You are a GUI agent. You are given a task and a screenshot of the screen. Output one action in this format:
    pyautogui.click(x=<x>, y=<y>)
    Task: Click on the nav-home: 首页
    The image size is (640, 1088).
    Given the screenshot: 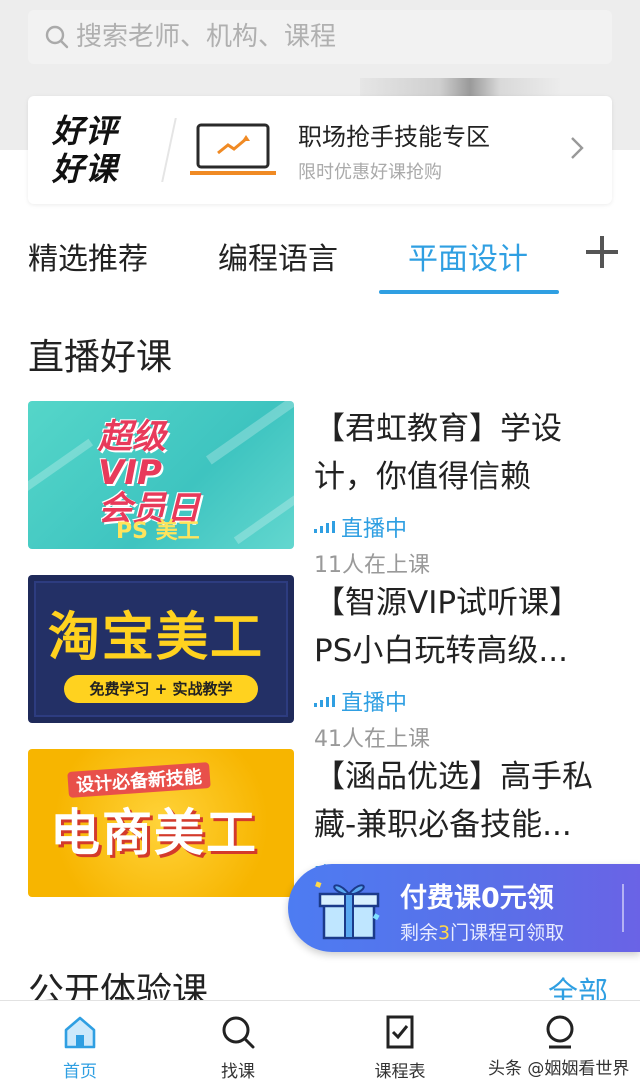 What is the action you would take?
    pyautogui.click(x=80, y=1047)
    